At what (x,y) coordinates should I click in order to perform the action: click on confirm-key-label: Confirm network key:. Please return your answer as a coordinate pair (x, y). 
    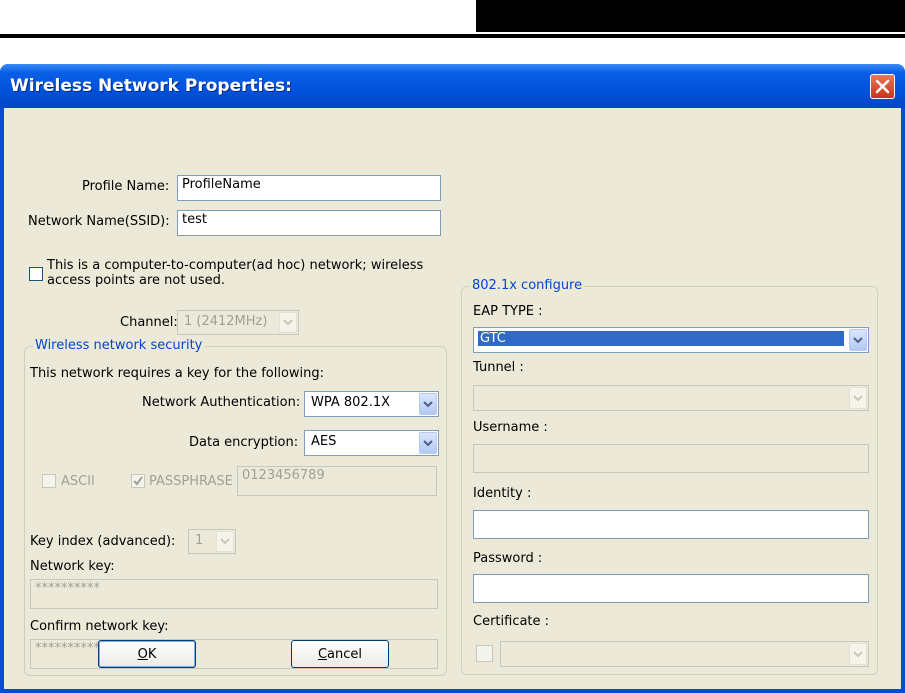
    Looking at the image, I should click on (99, 626).